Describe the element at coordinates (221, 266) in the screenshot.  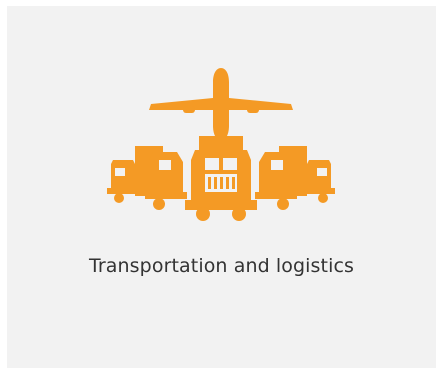
I see `card-caption: Transportation and logistics` at that location.